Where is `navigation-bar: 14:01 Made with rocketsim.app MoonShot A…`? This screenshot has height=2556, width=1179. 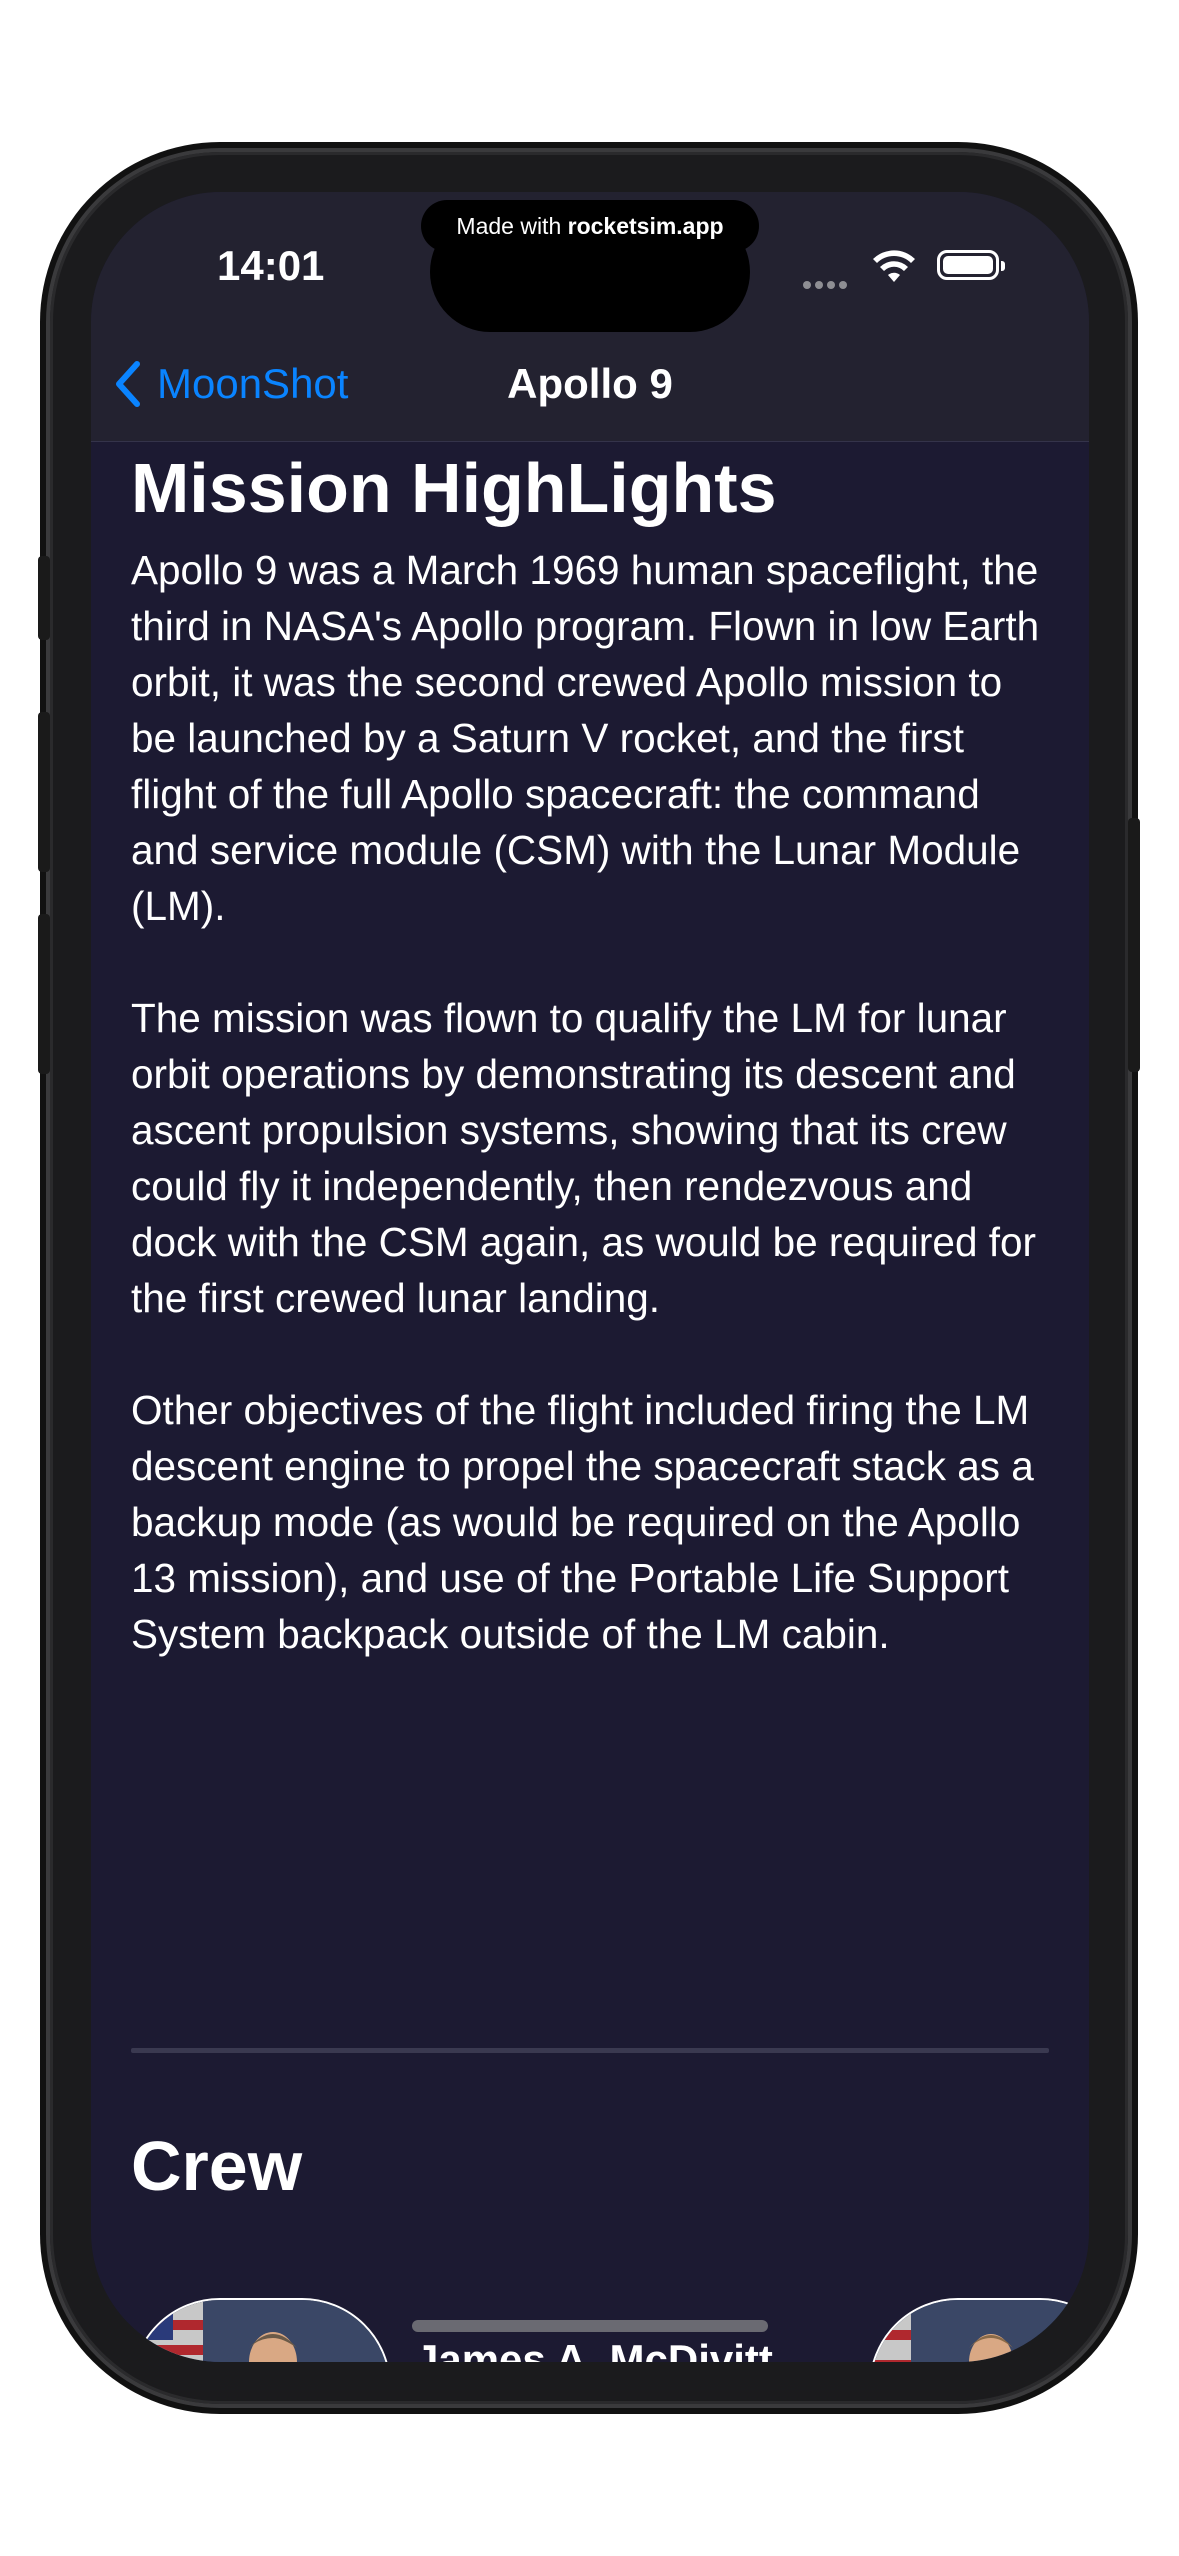
navigation-bar: 14:01 Made with rocketsim.app MoonShot A… is located at coordinates (590, 317).